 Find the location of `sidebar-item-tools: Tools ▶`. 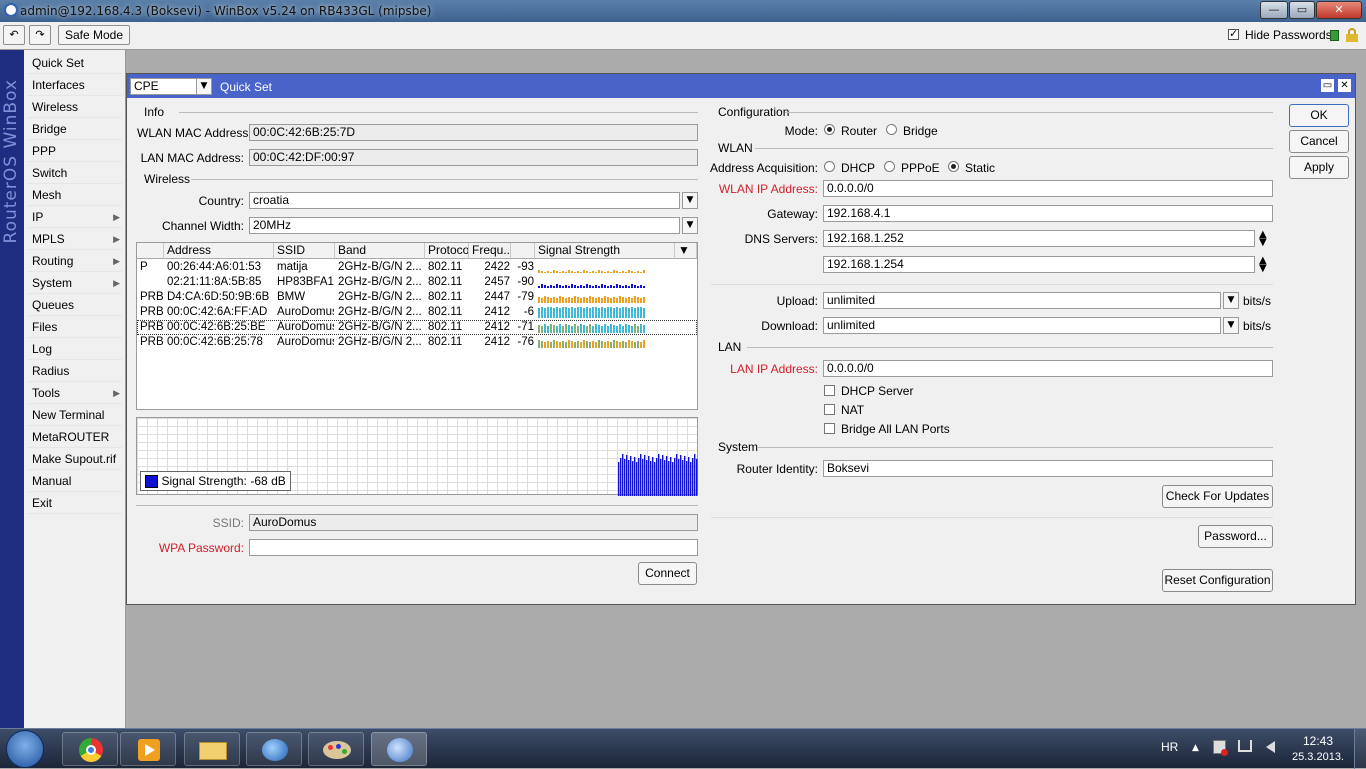

sidebar-item-tools: Tools ▶ is located at coordinates (75, 393).